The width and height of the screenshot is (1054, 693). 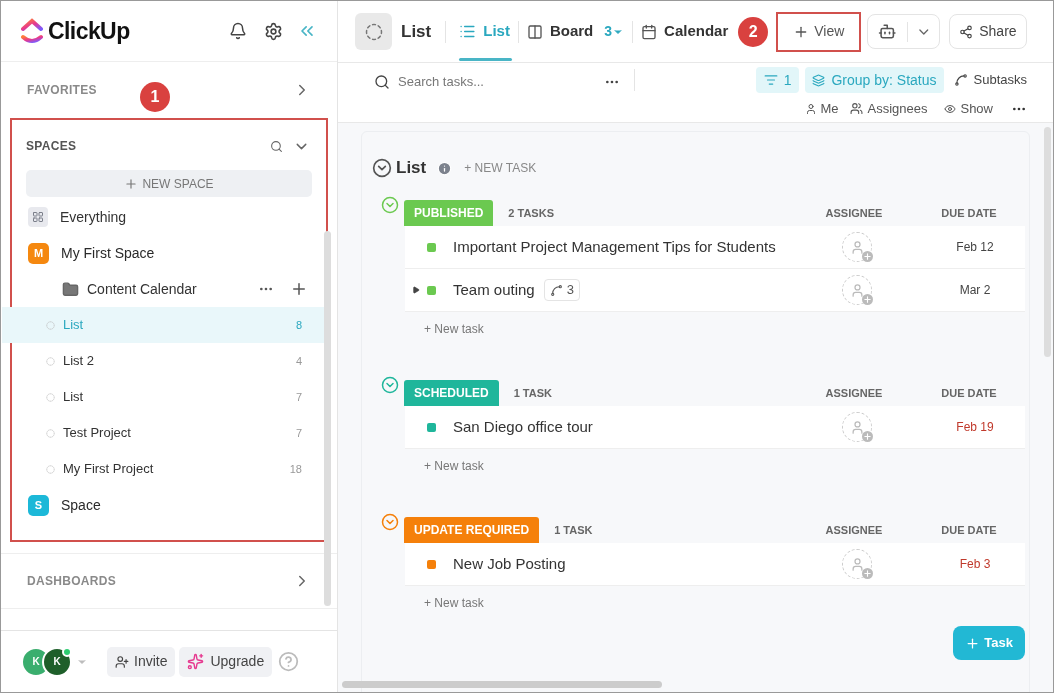 I want to click on task-row: Important Project Management Tips for Students Feb 12, so click(x=715, y=247).